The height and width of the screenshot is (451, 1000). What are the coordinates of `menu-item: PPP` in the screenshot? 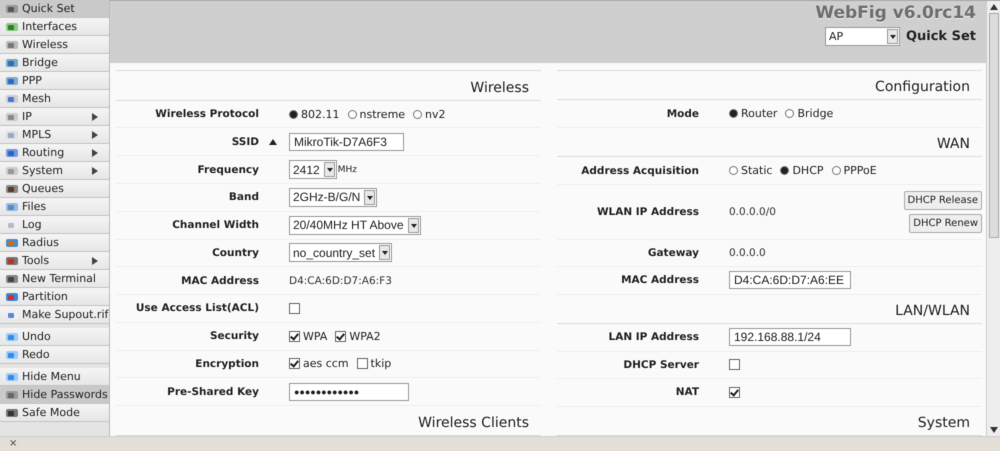 It's located at (54, 81).